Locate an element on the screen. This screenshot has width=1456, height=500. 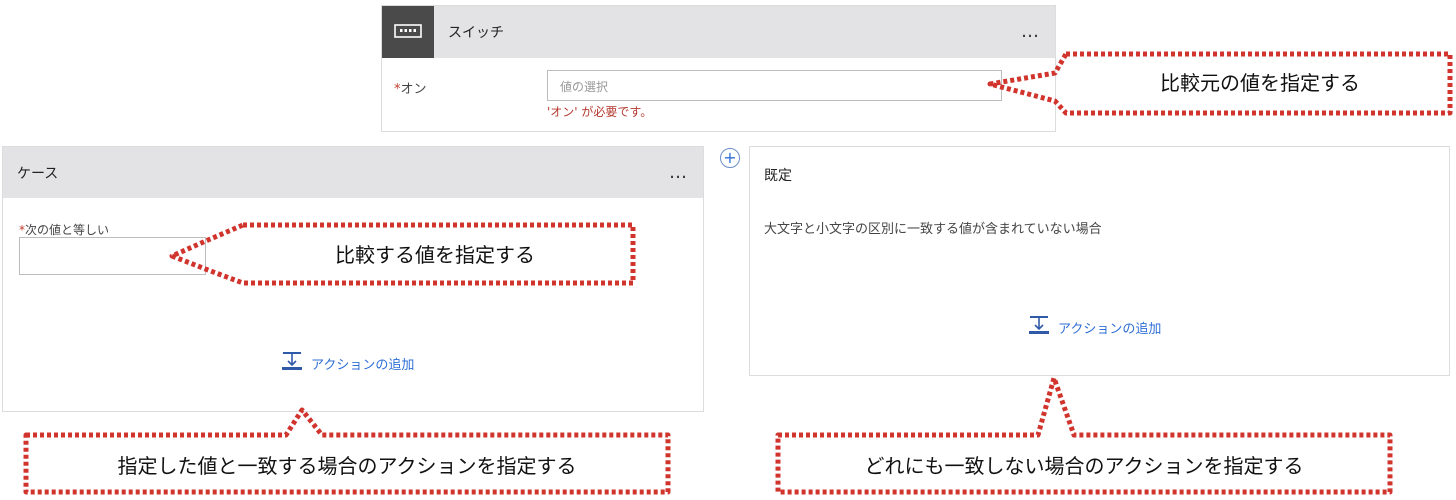
on-label-text: オン is located at coordinates (413, 89).